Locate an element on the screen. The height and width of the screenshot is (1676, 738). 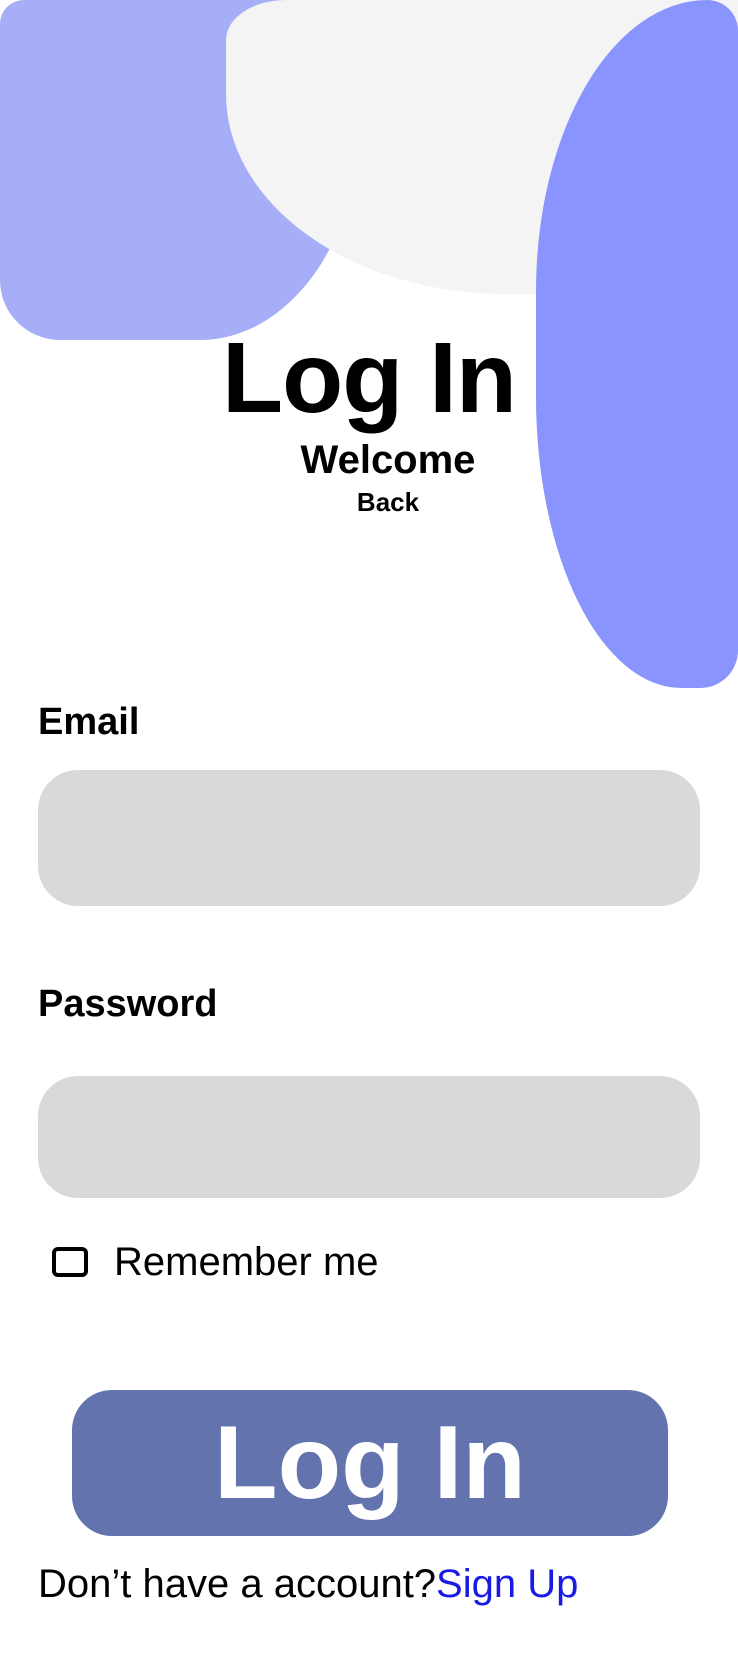
password-field is located at coordinates (369, 1137).